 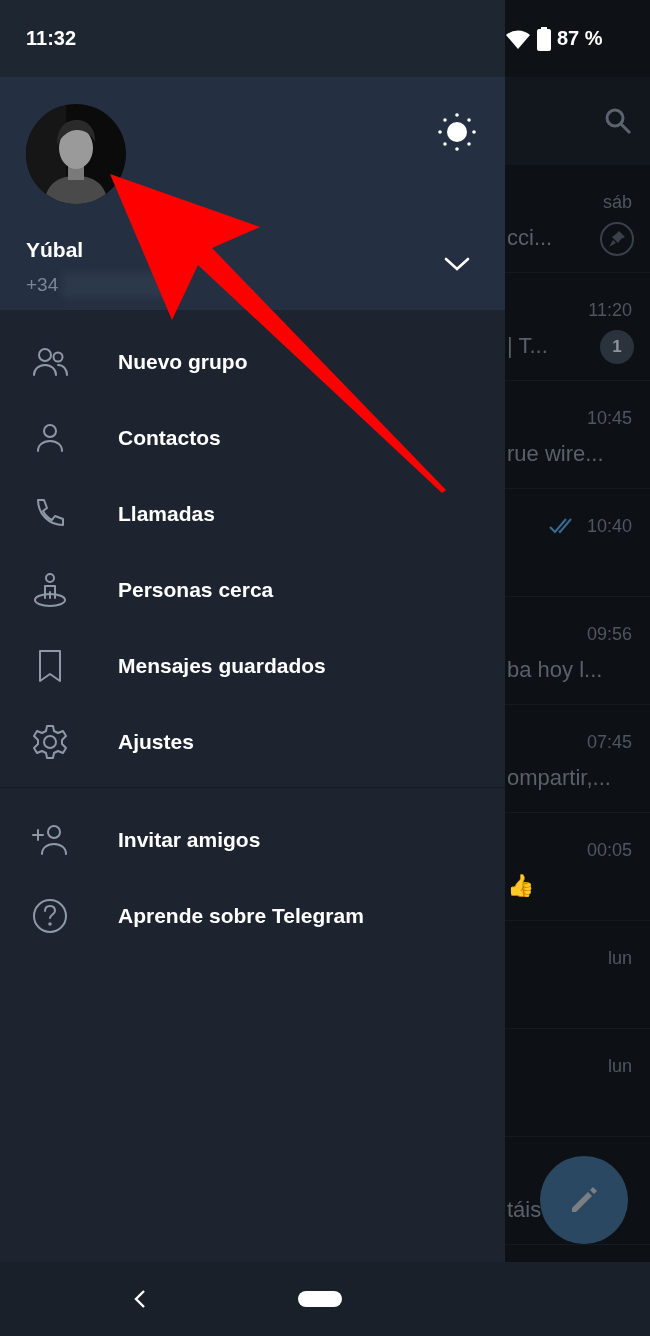 What do you see at coordinates (618, 121) in the screenshot?
I see `search-icon` at bounding box center [618, 121].